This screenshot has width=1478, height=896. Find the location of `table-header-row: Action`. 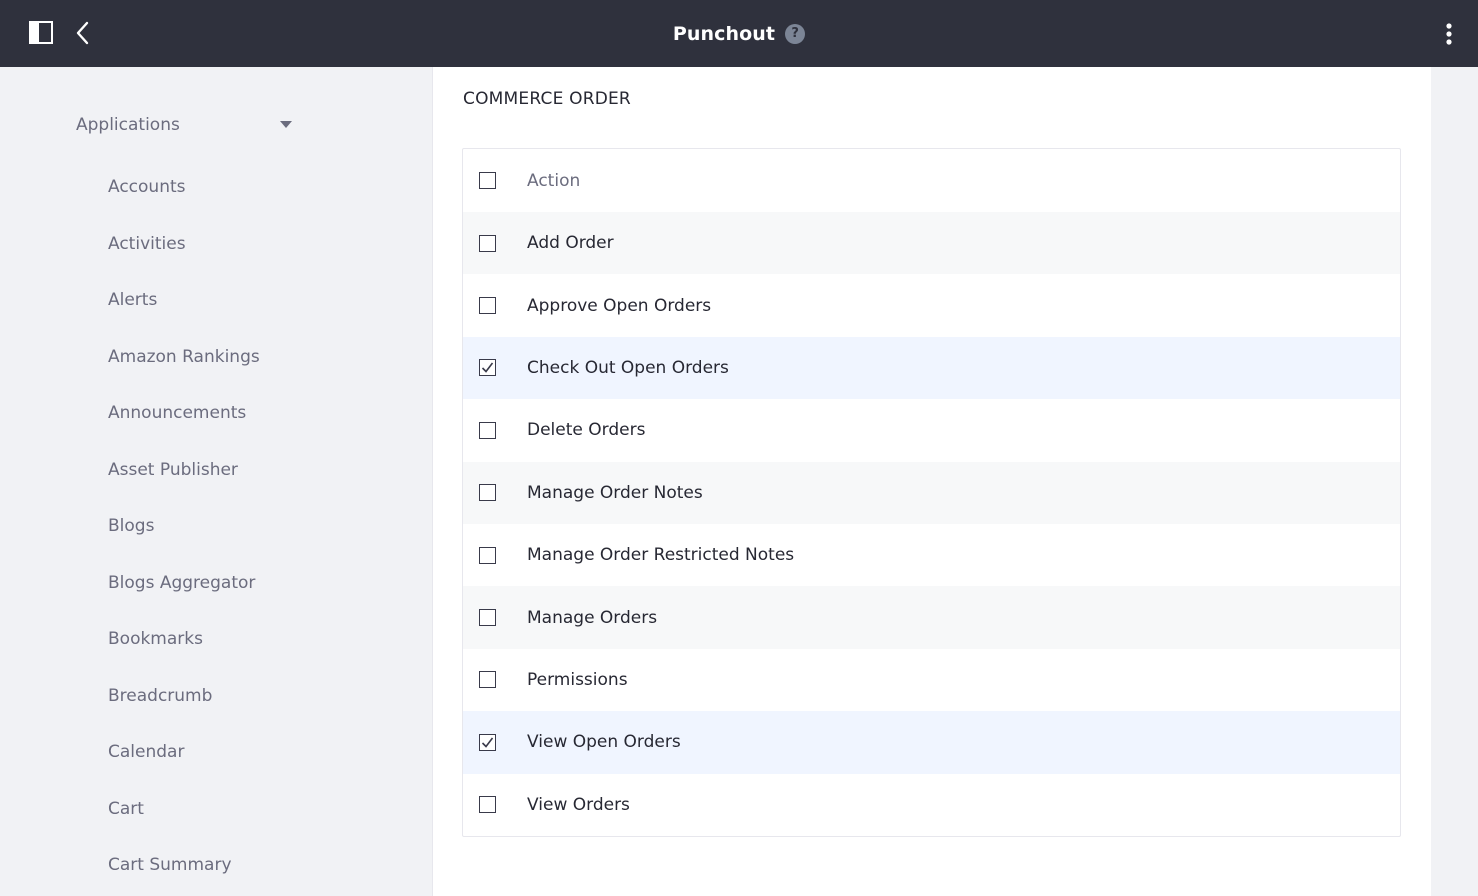

table-header-row: Action is located at coordinates (931, 180).